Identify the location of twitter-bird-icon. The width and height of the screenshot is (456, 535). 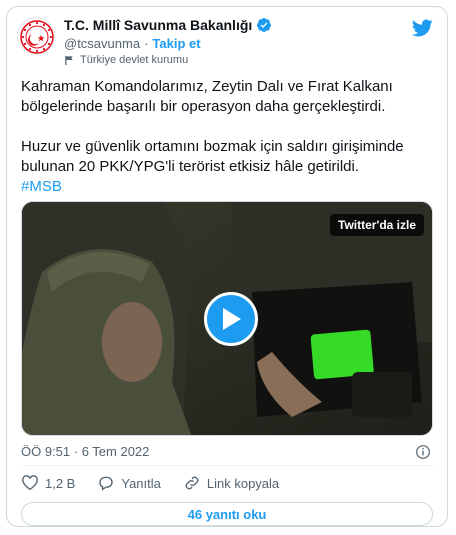
(422, 28).